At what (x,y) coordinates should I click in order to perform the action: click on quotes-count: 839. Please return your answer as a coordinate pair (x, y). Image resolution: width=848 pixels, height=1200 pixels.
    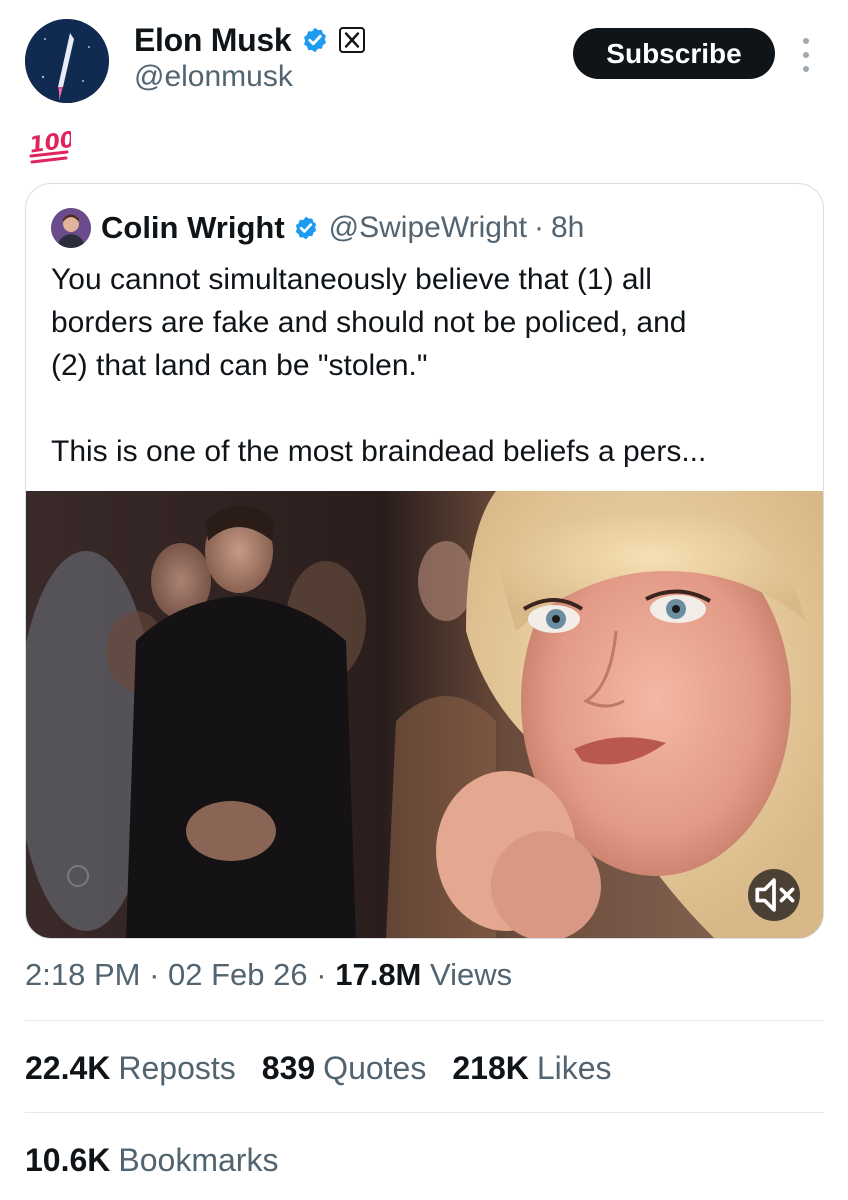
    Looking at the image, I should click on (288, 1068).